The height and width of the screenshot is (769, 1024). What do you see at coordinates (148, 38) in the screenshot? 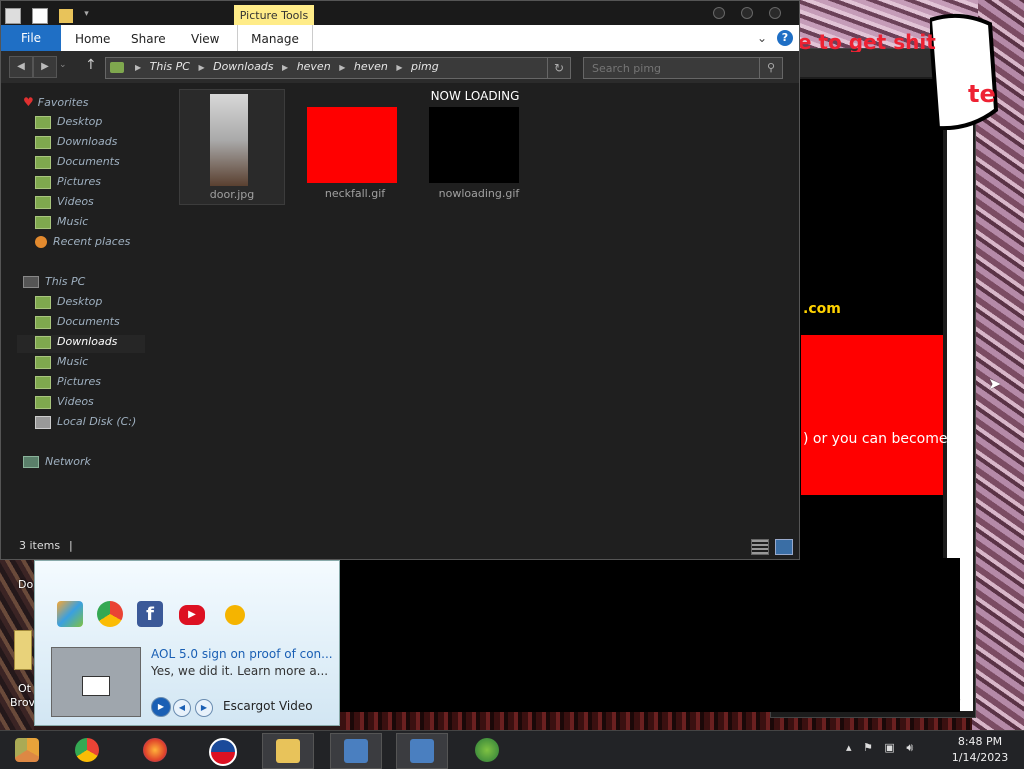
I see `tab-share: Share` at bounding box center [148, 38].